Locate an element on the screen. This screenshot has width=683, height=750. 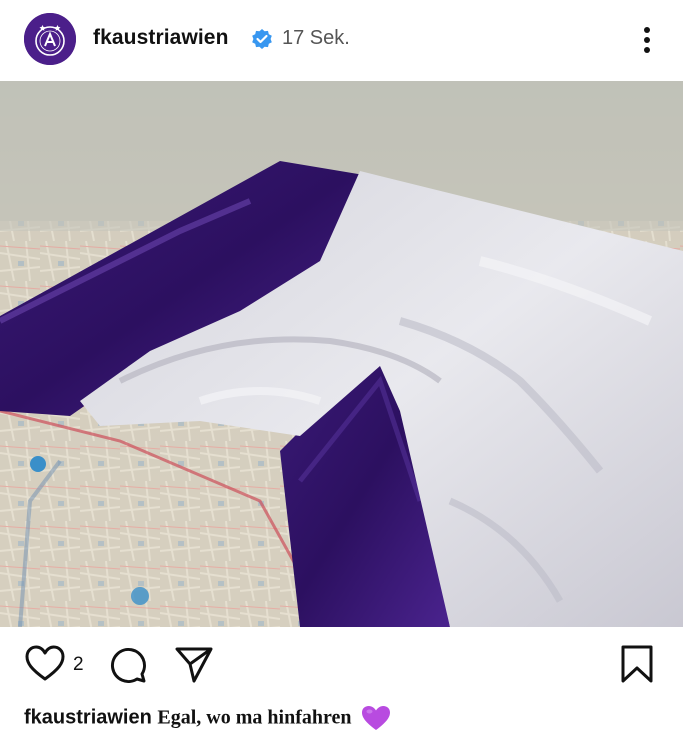
purple-heart-emoji-icon is located at coordinates (376, 718).